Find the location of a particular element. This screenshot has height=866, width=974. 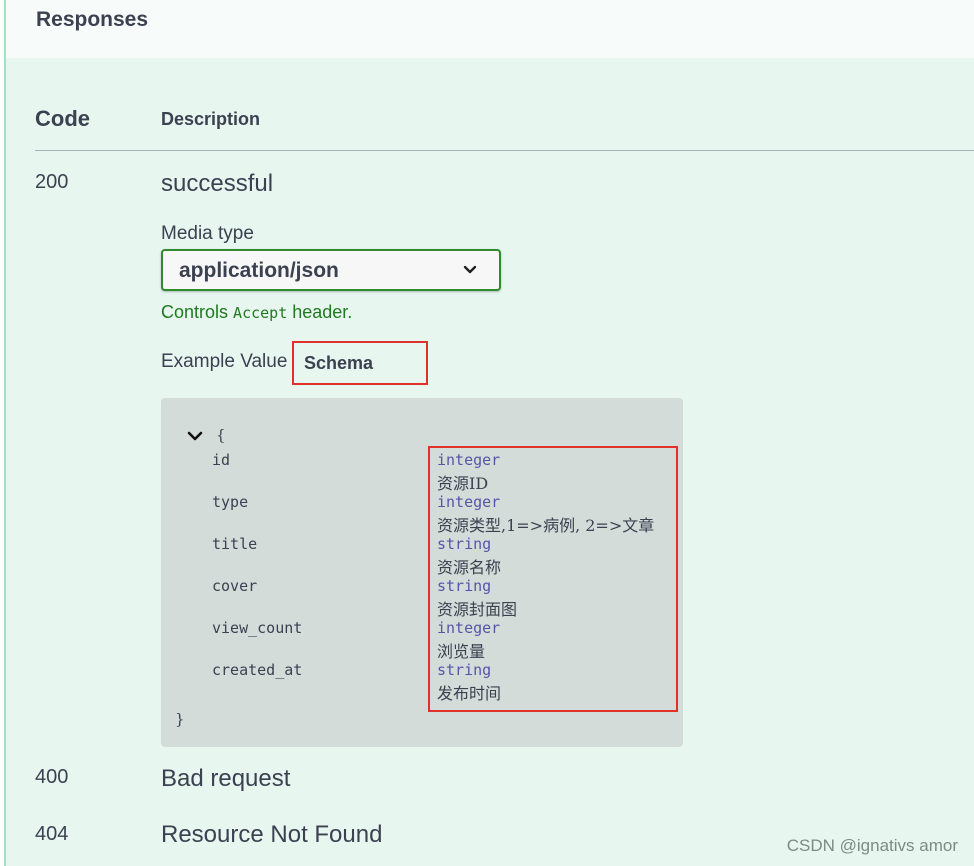

response-code-400: 400 is located at coordinates (52, 777).